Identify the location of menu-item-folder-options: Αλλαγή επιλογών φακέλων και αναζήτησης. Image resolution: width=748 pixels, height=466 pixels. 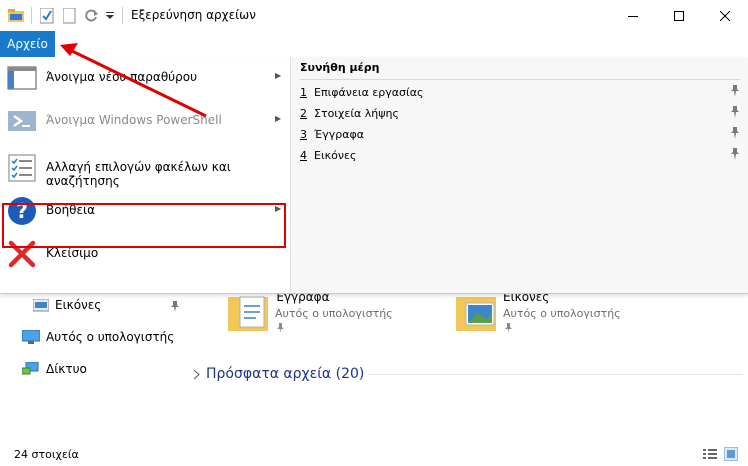
(145, 168).